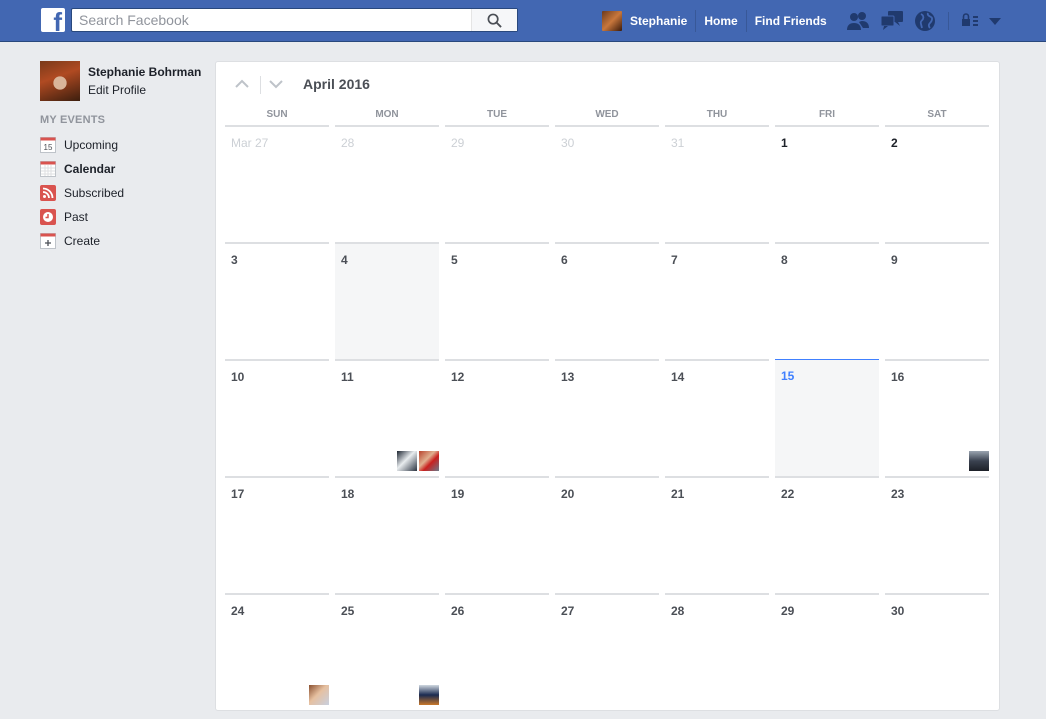 This screenshot has height=719, width=1046. I want to click on weekday-label: THU, so click(717, 114).